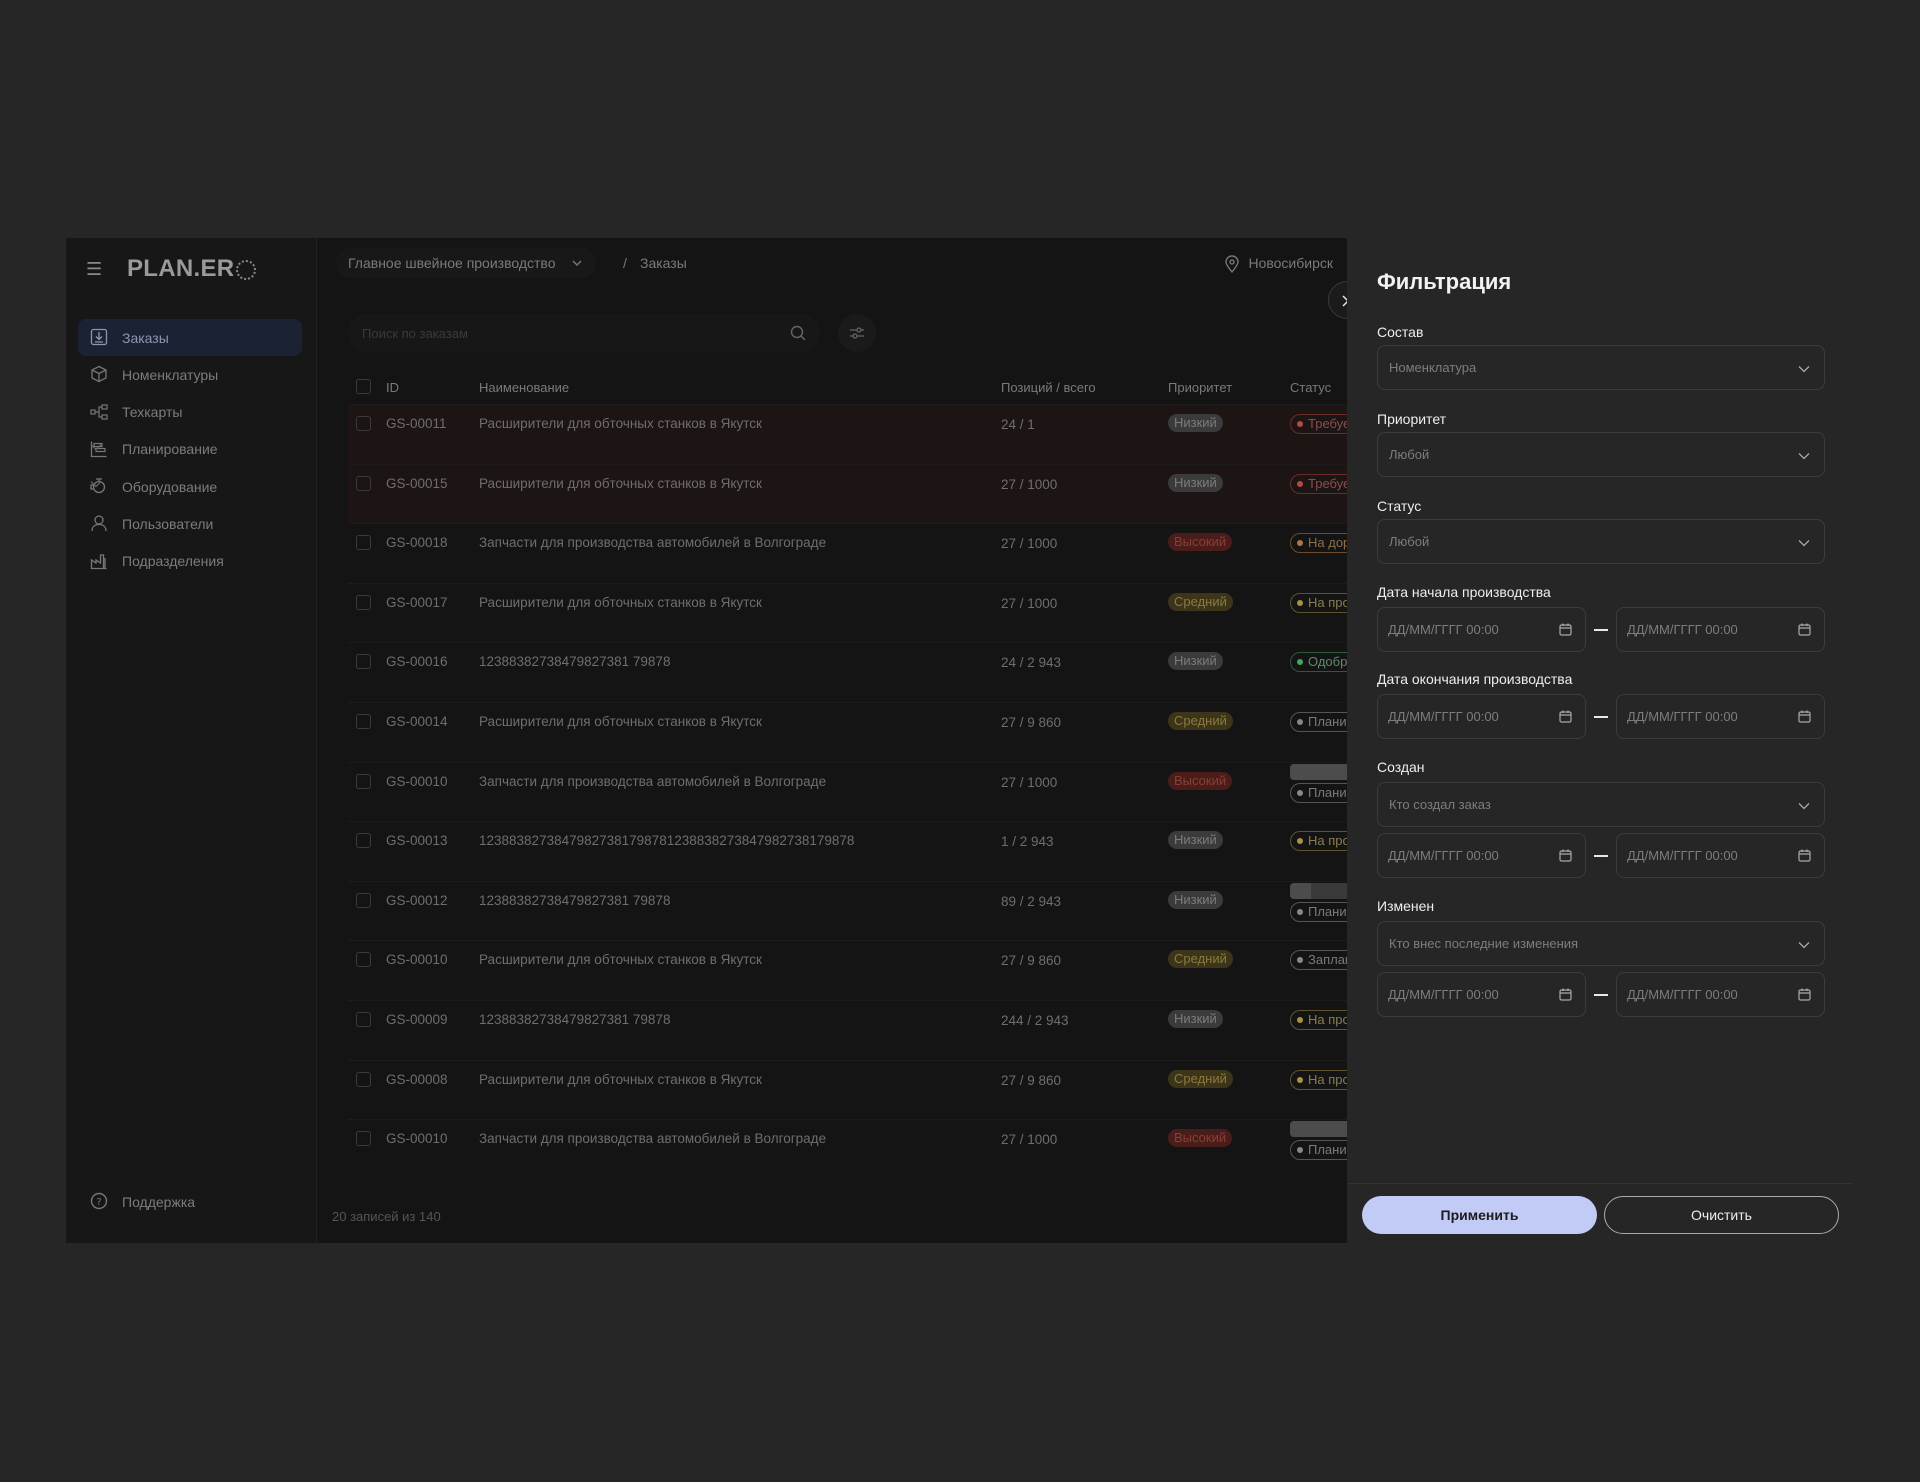 The height and width of the screenshot is (1482, 1920). Describe the element at coordinates (98, 561) in the screenshot. I see `factory-icon` at that location.